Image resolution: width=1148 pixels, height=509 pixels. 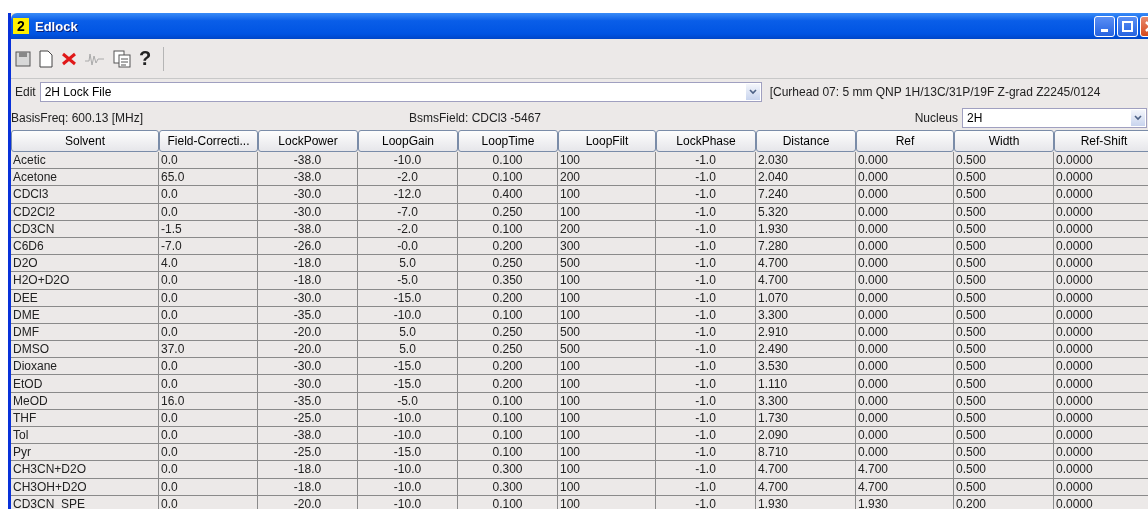 What do you see at coordinates (308, 332) in the screenshot?
I see `table-cell: -20.0` at bounding box center [308, 332].